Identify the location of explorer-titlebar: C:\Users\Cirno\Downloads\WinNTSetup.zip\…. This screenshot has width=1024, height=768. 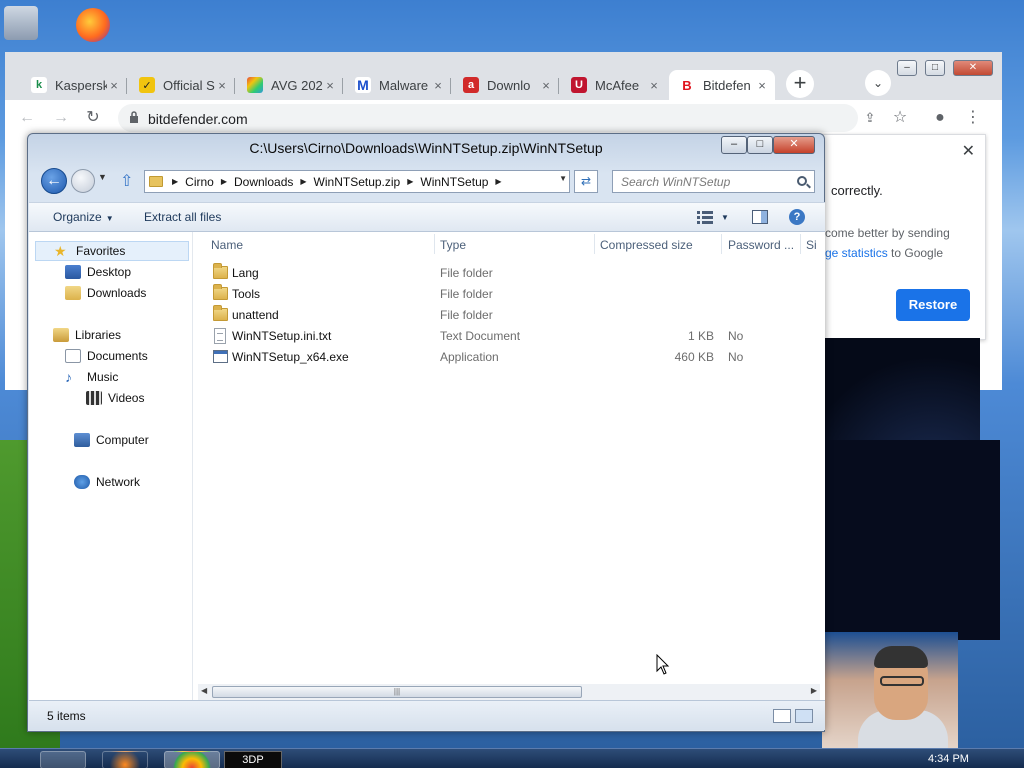
(426, 148).